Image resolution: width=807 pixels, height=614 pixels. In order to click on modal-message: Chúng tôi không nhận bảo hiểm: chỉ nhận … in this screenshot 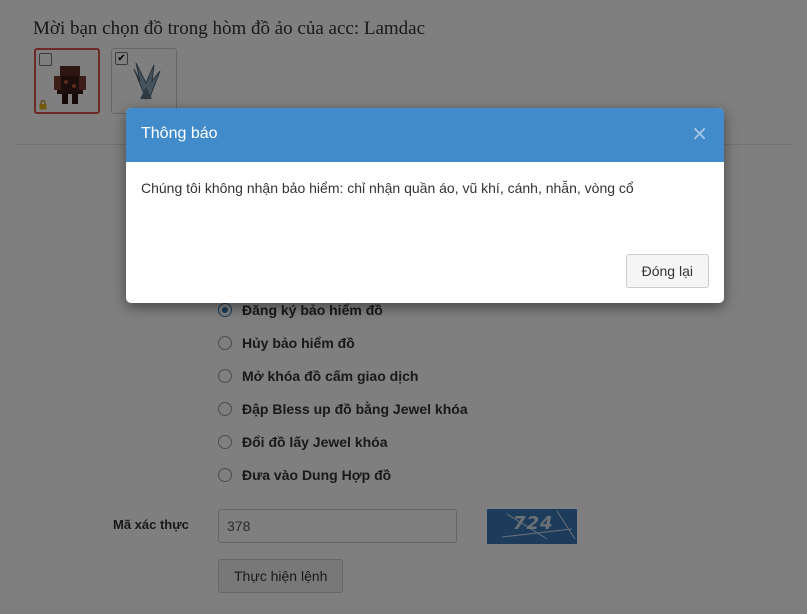, I will do `click(387, 188)`.